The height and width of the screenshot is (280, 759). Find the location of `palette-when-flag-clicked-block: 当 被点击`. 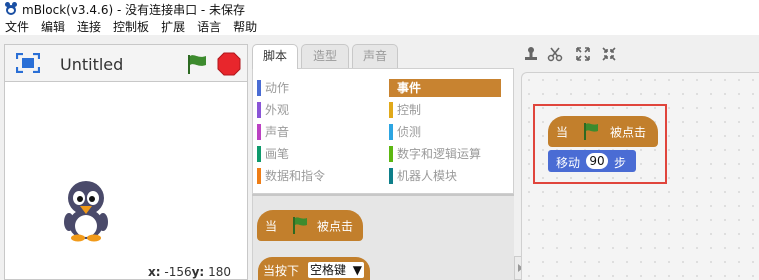

palette-when-flag-clicked-block: 当 被点击 is located at coordinates (310, 225).